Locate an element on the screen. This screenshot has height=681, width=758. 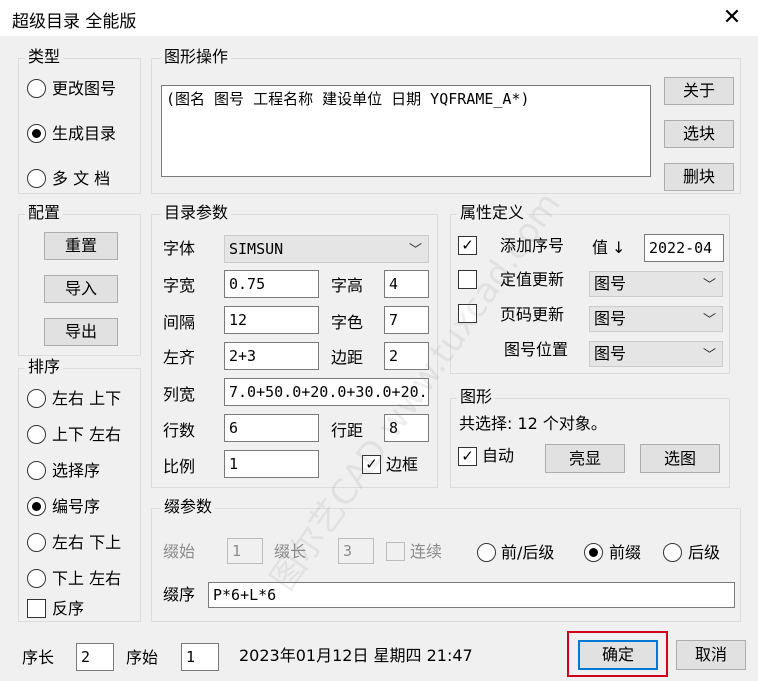
font-value: SIMSUN is located at coordinates (256, 249).